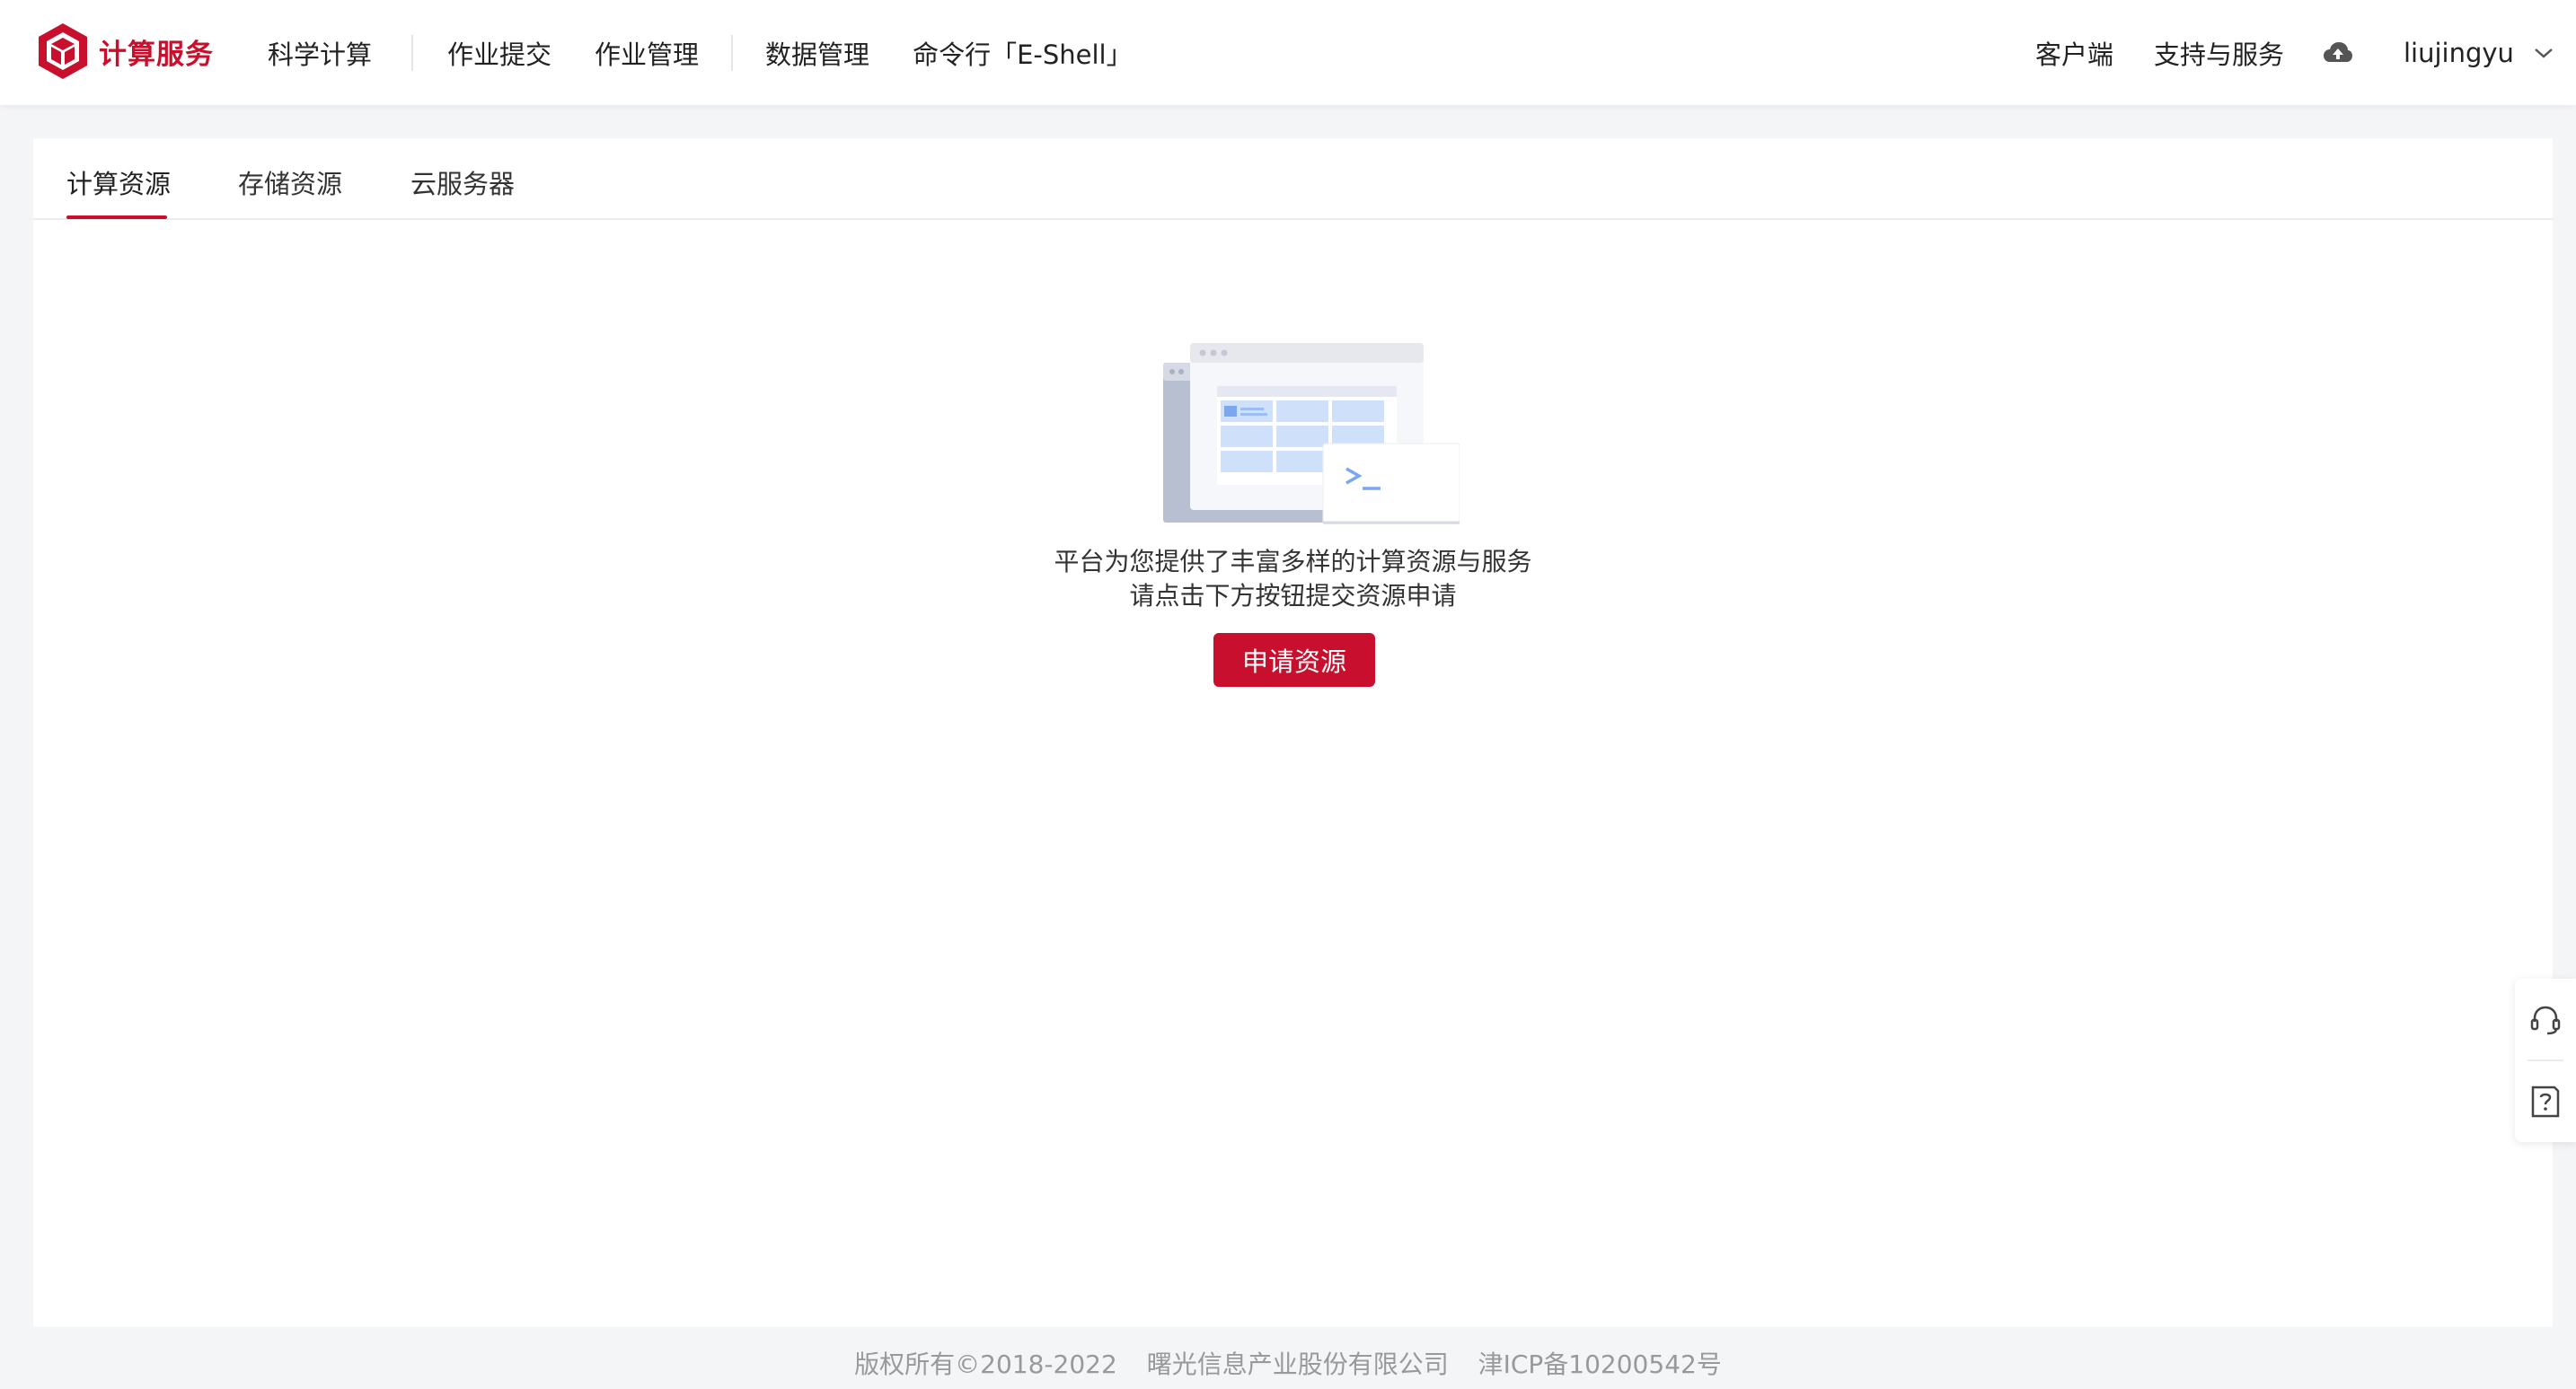 This screenshot has height=1389, width=2576. Describe the element at coordinates (1293, 561) in the screenshot. I see `empty-state-description: 平台为您提供了丰富多样的计算资源与服务` at that location.